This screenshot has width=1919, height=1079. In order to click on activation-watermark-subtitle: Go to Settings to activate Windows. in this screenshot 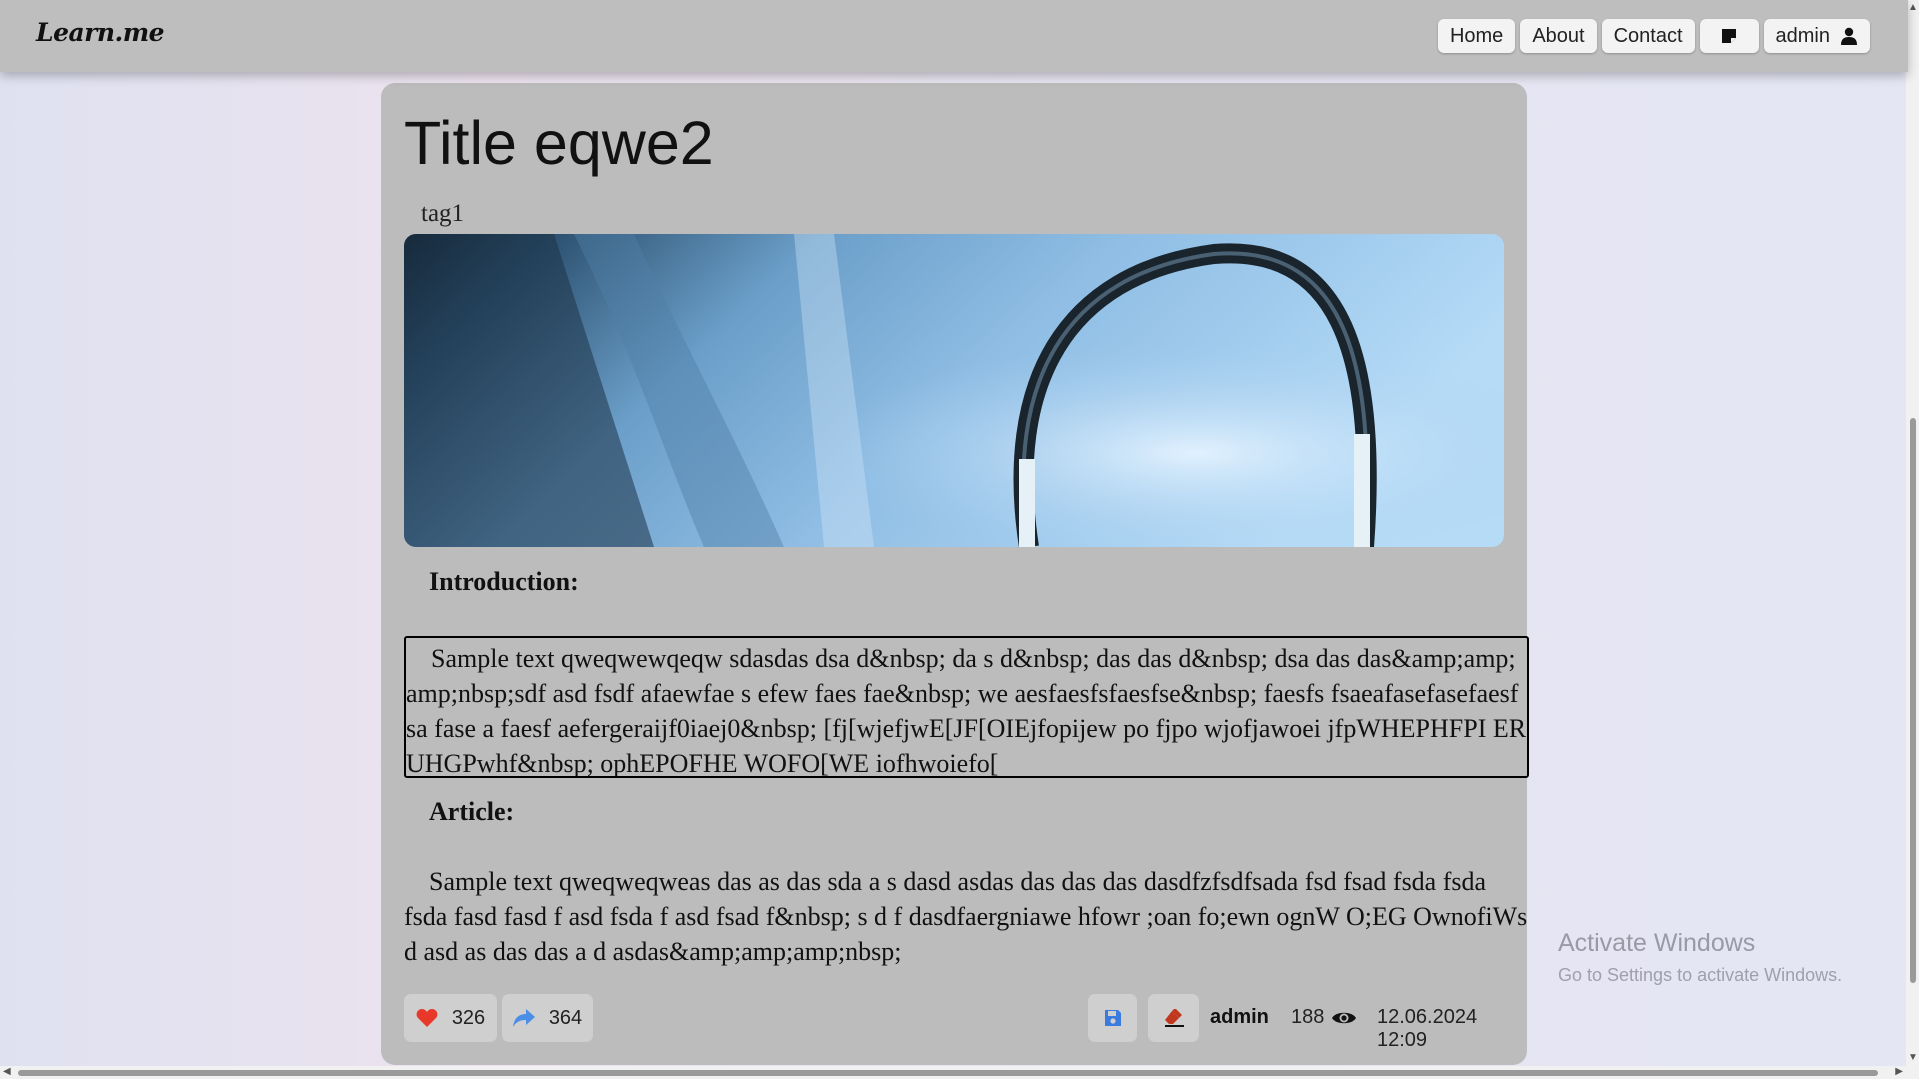, I will do `click(1700, 975)`.